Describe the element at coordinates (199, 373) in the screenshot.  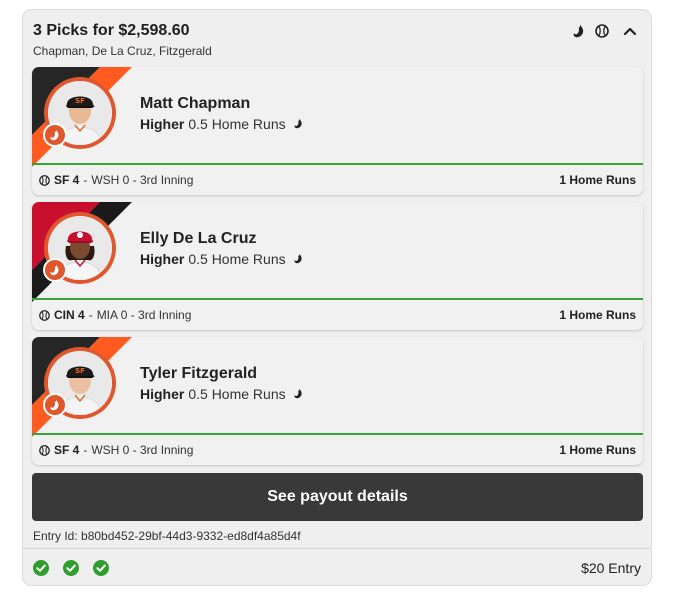
I see `player-name: Tyler Fitzgerald` at that location.